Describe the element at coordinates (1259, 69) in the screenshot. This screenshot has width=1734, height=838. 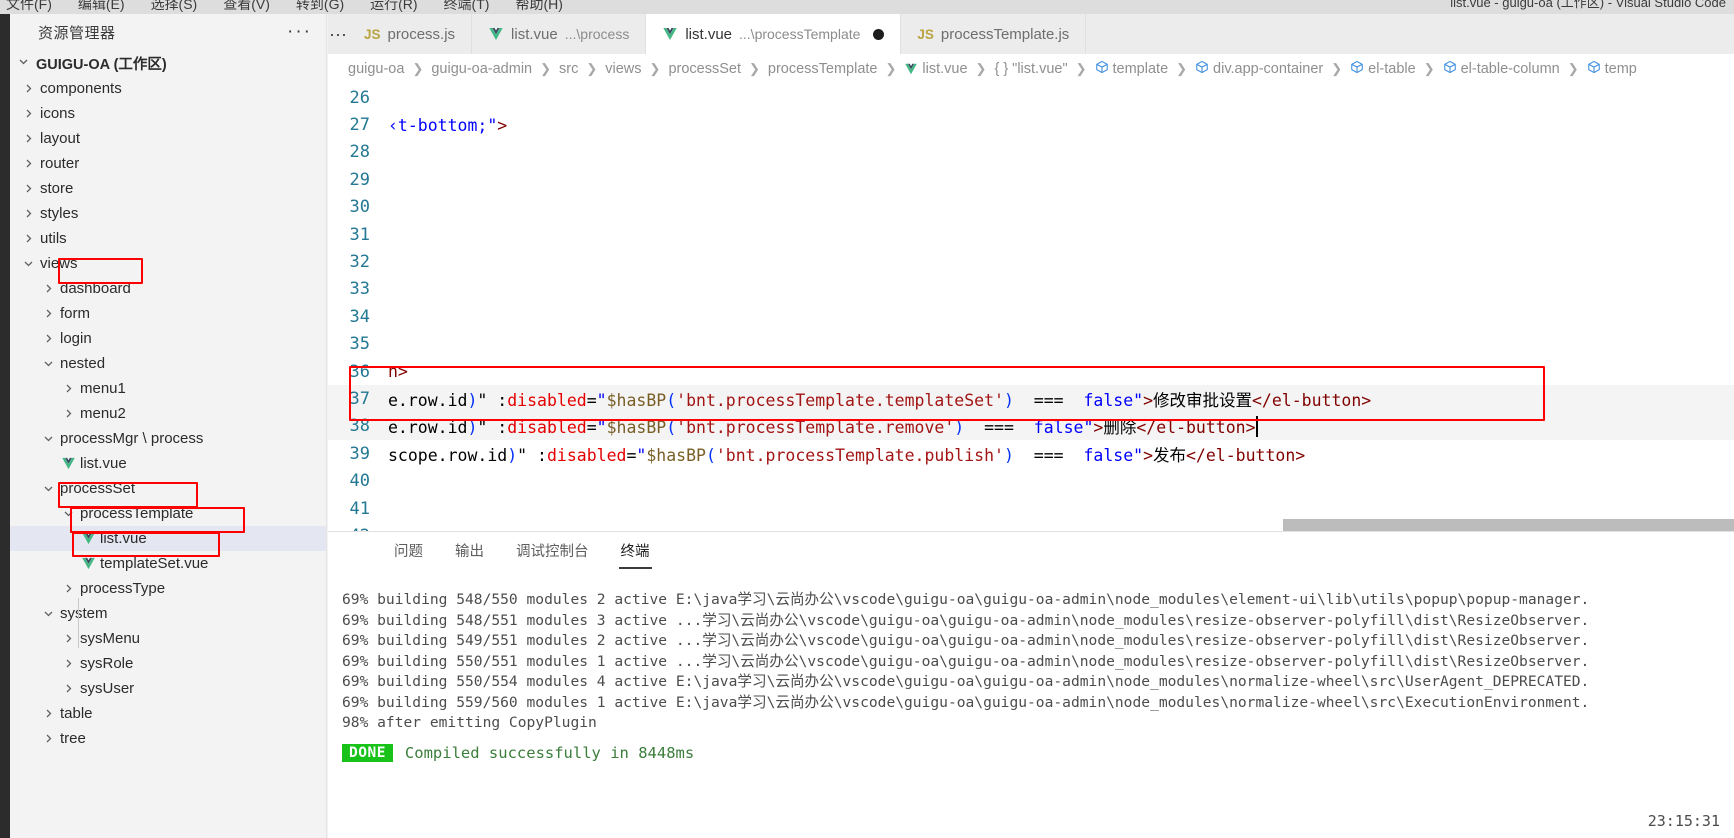
I see `breadcrumb-item: div.app-container` at that location.